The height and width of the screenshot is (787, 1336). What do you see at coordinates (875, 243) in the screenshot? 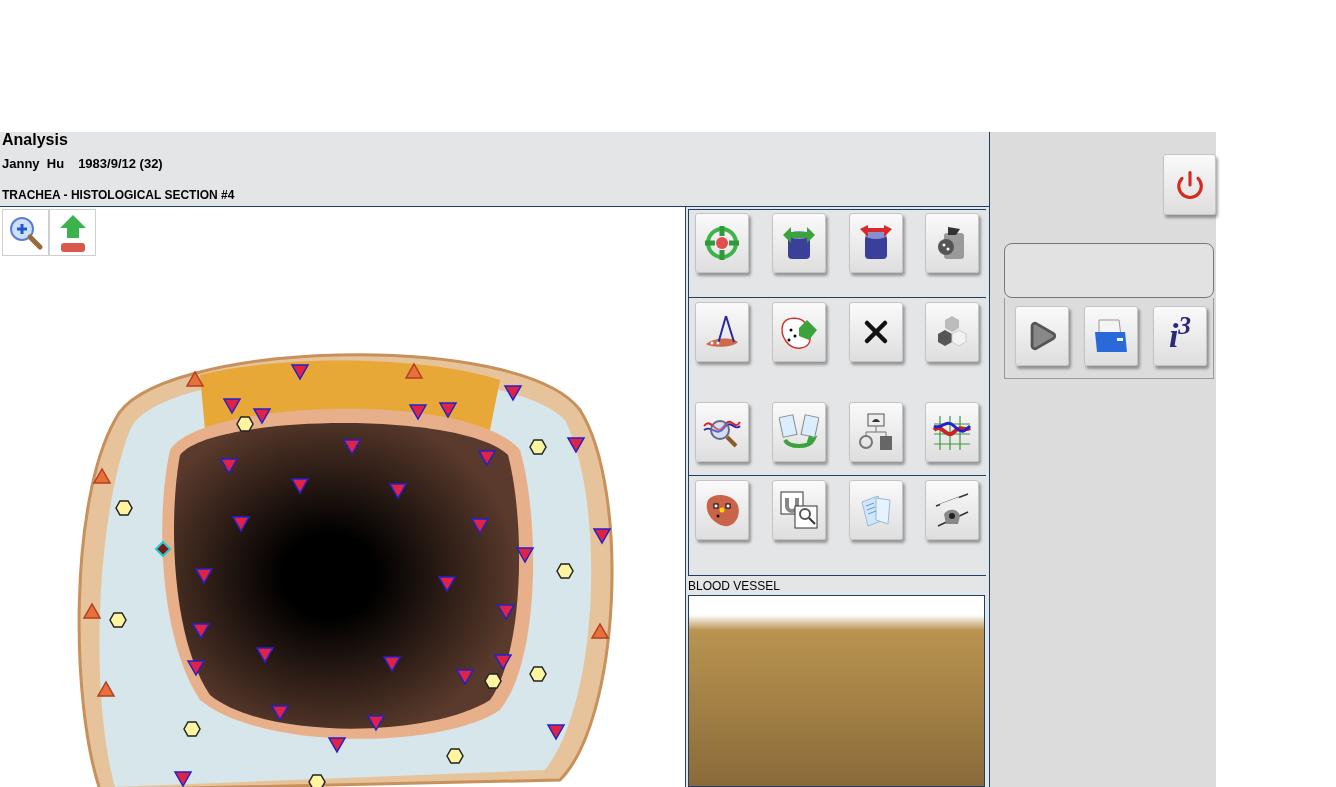
I see `cylinder-import-button` at bounding box center [875, 243].